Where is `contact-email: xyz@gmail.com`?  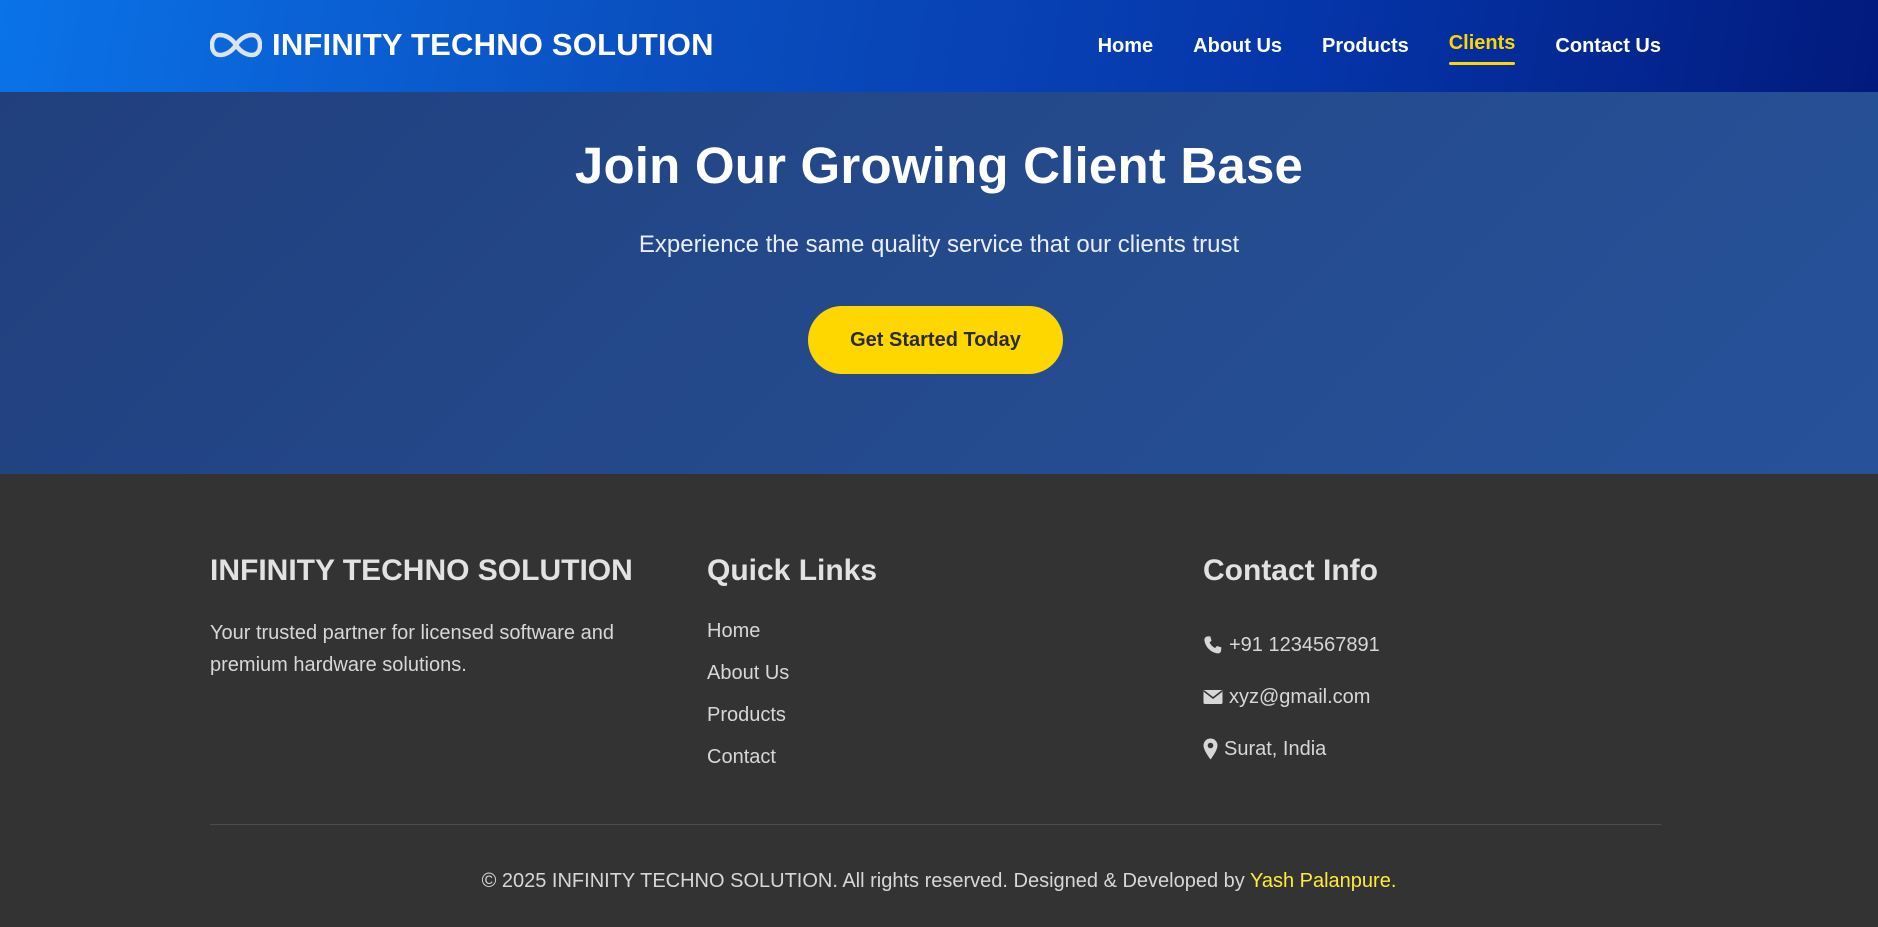 contact-email: xyz@gmail.com is located at coordinates (1291, 697).